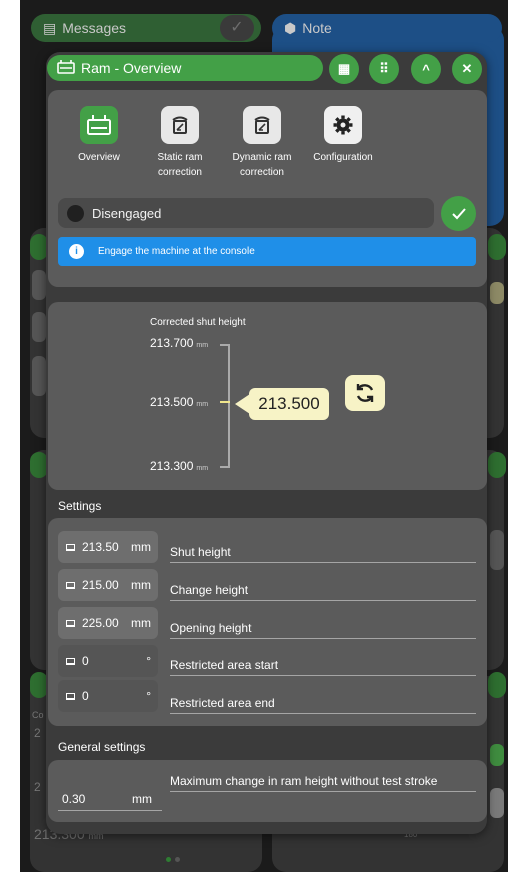  I want to click on info-icon: i, so click(76, 251).